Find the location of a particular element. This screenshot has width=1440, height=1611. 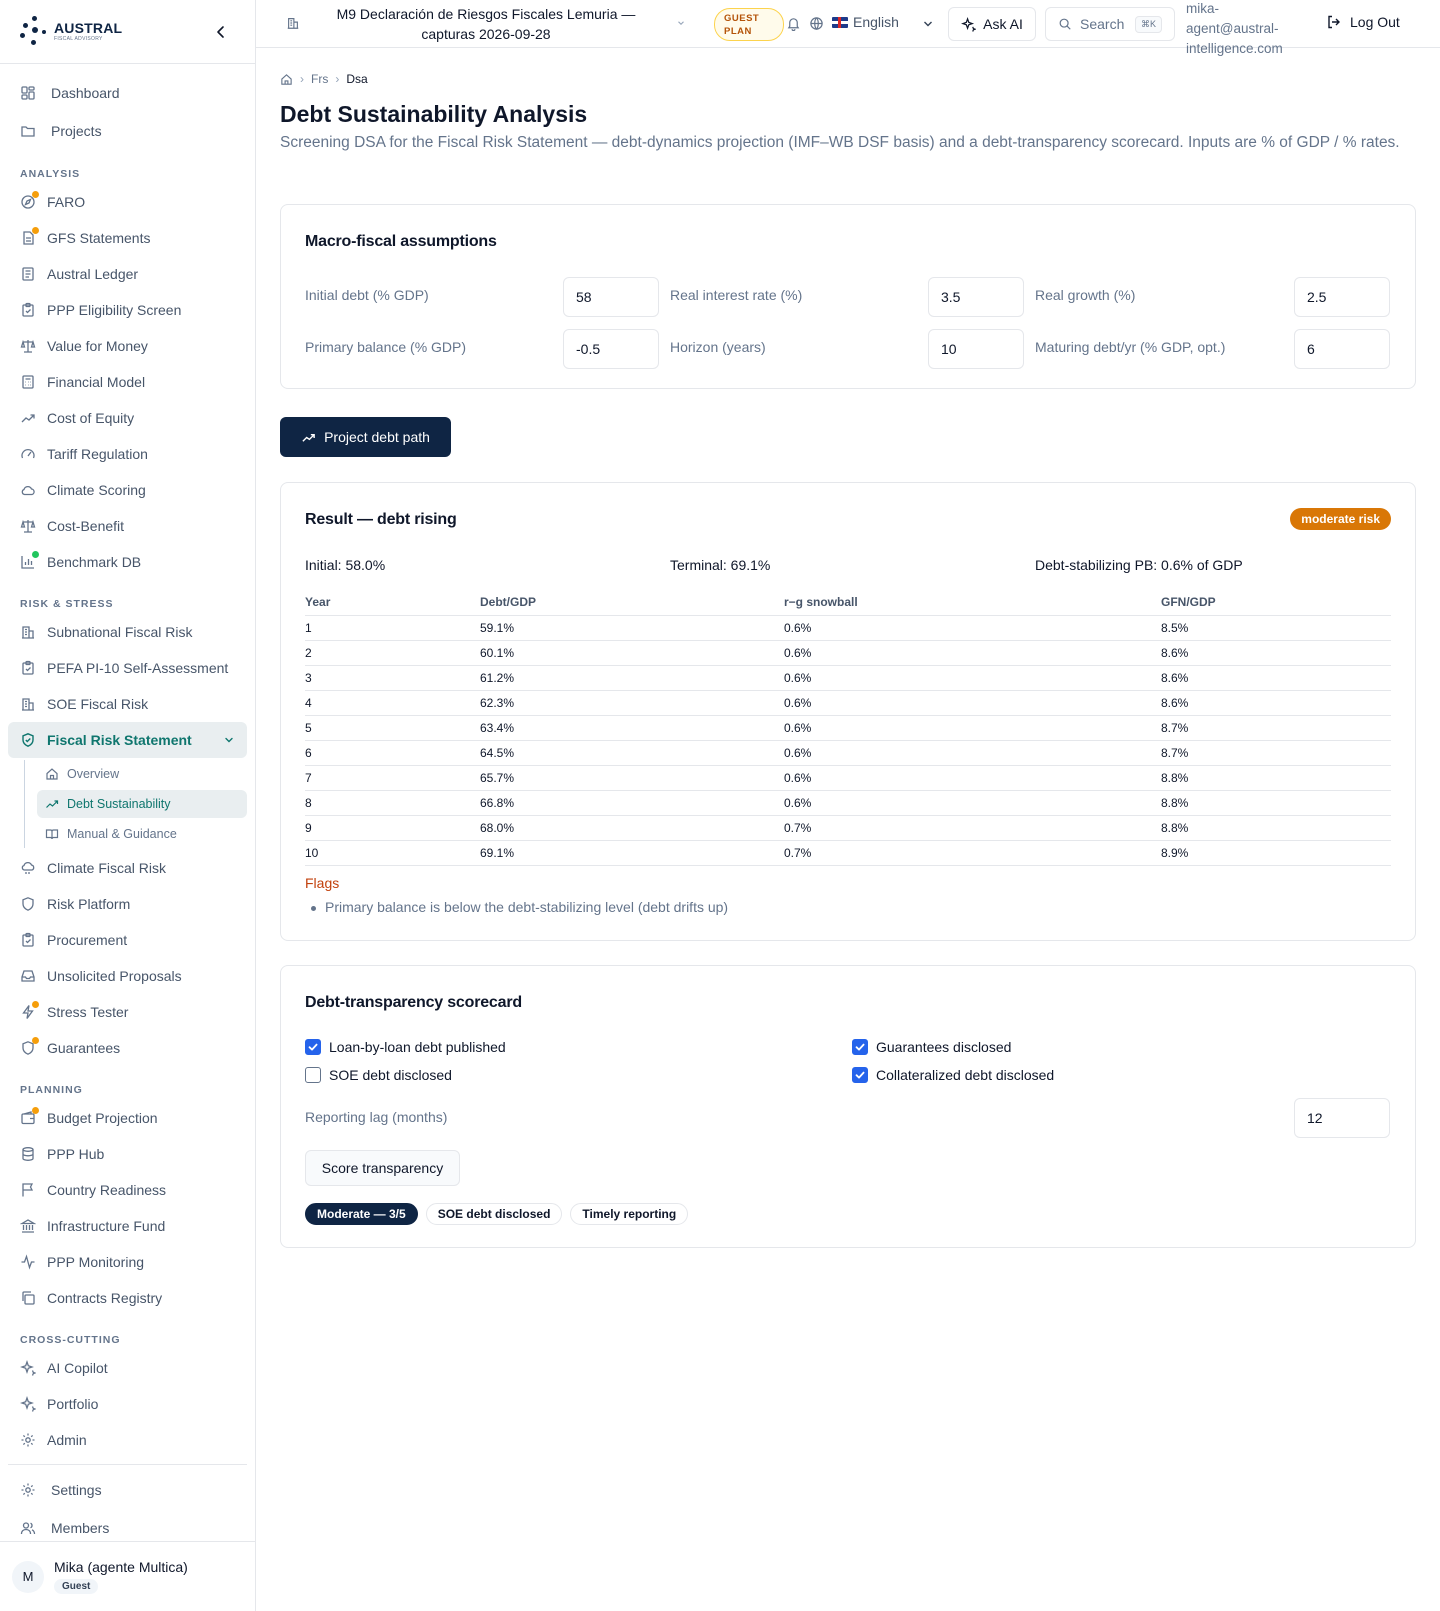

horizon-input is located at coordinates (976, 349).